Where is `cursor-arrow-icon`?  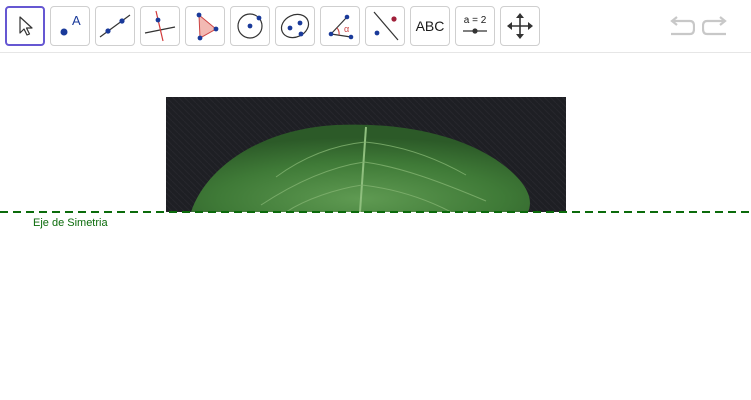
cursor-arrow-icon is located at coordinates (26, 26).